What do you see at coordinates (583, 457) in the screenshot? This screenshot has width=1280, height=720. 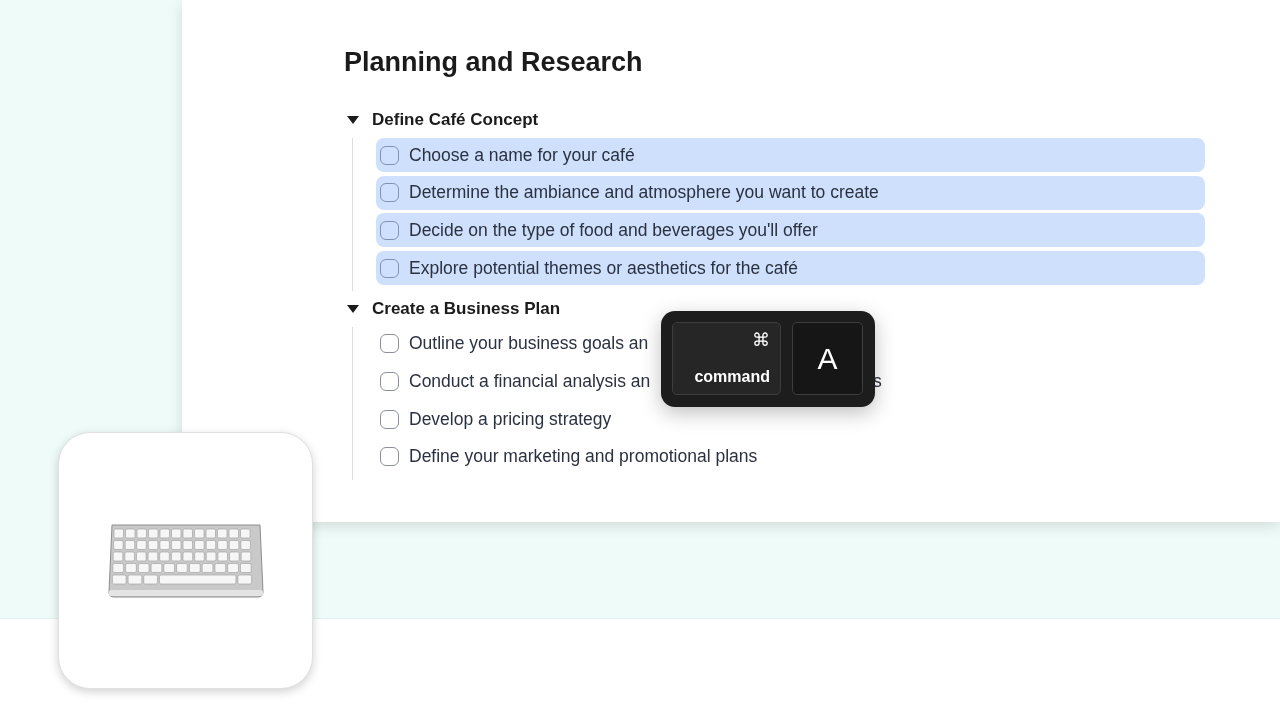 I see `task-text: Define your marketing and promotional plans` at bounding box center [583, 457].